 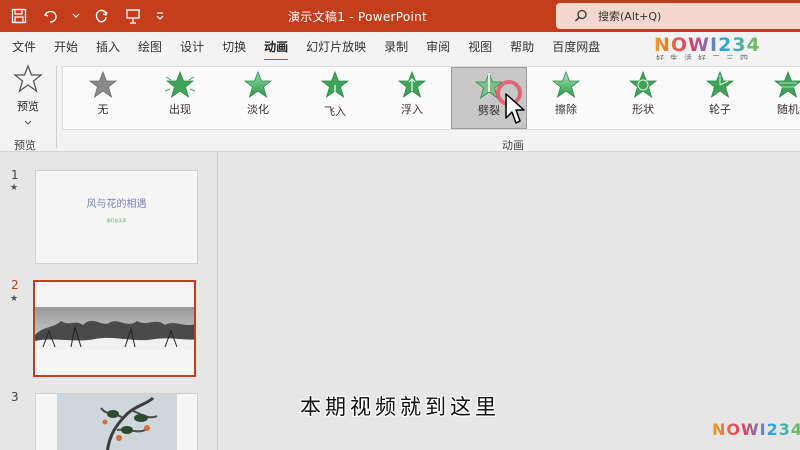 What do you see at coordinates (566, 109) in the screenshot?
I see `animation-label: 擦除` at bounding box center [566, 109].